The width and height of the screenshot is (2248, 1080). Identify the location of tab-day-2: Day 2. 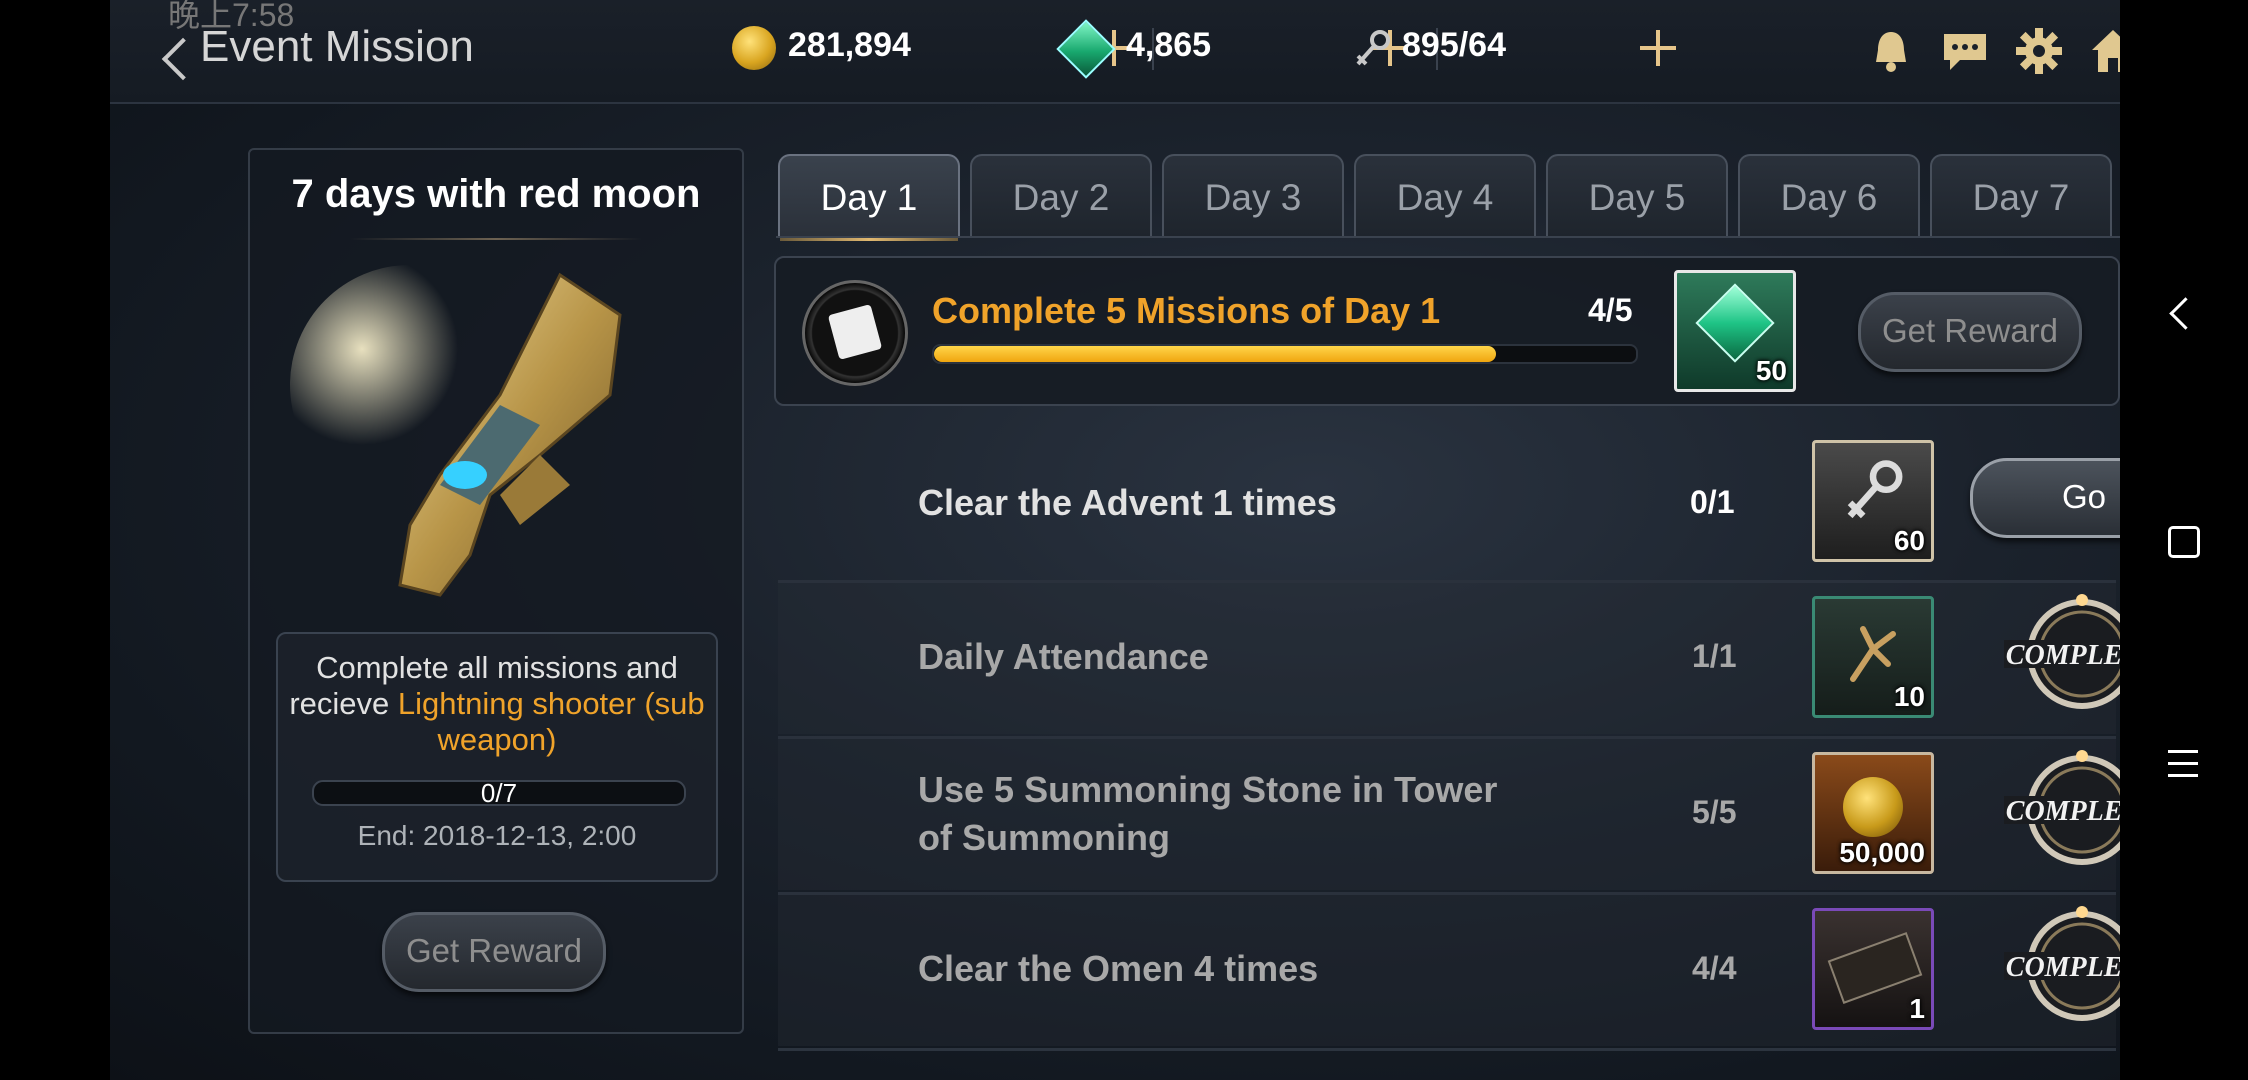
(1061, 196).